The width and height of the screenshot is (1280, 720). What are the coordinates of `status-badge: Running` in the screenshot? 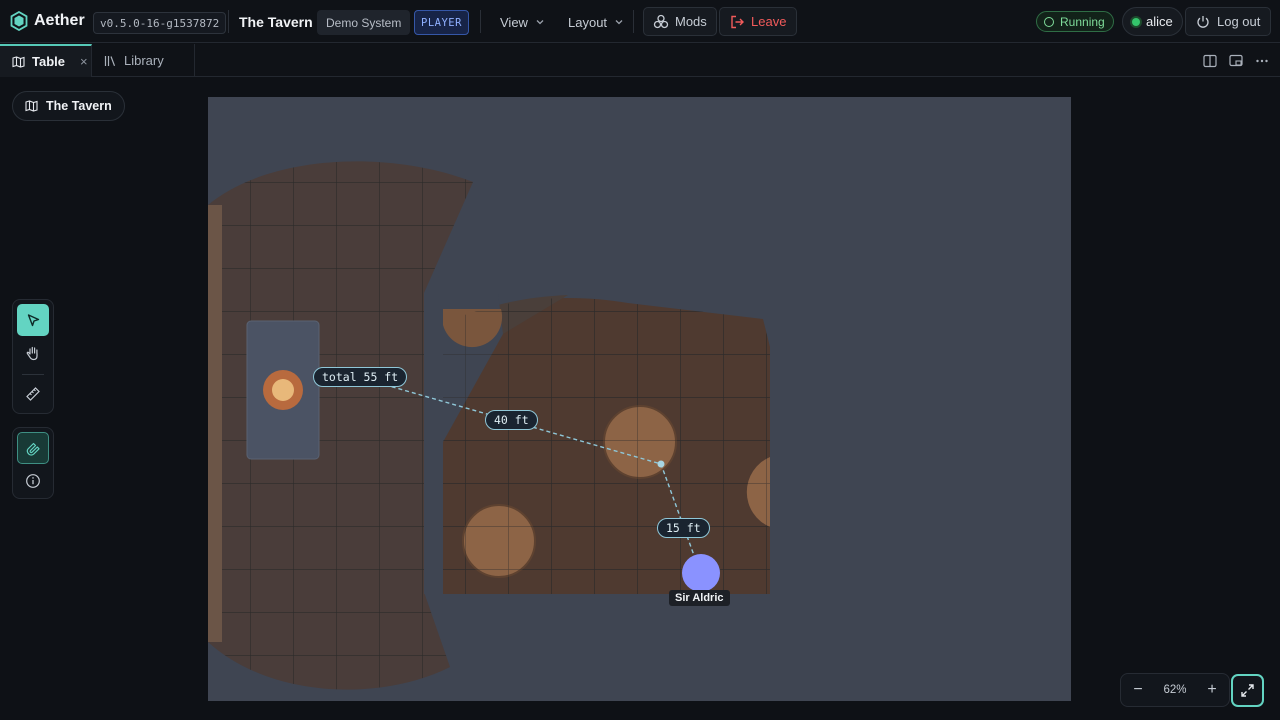 It's located at (1075, 21).